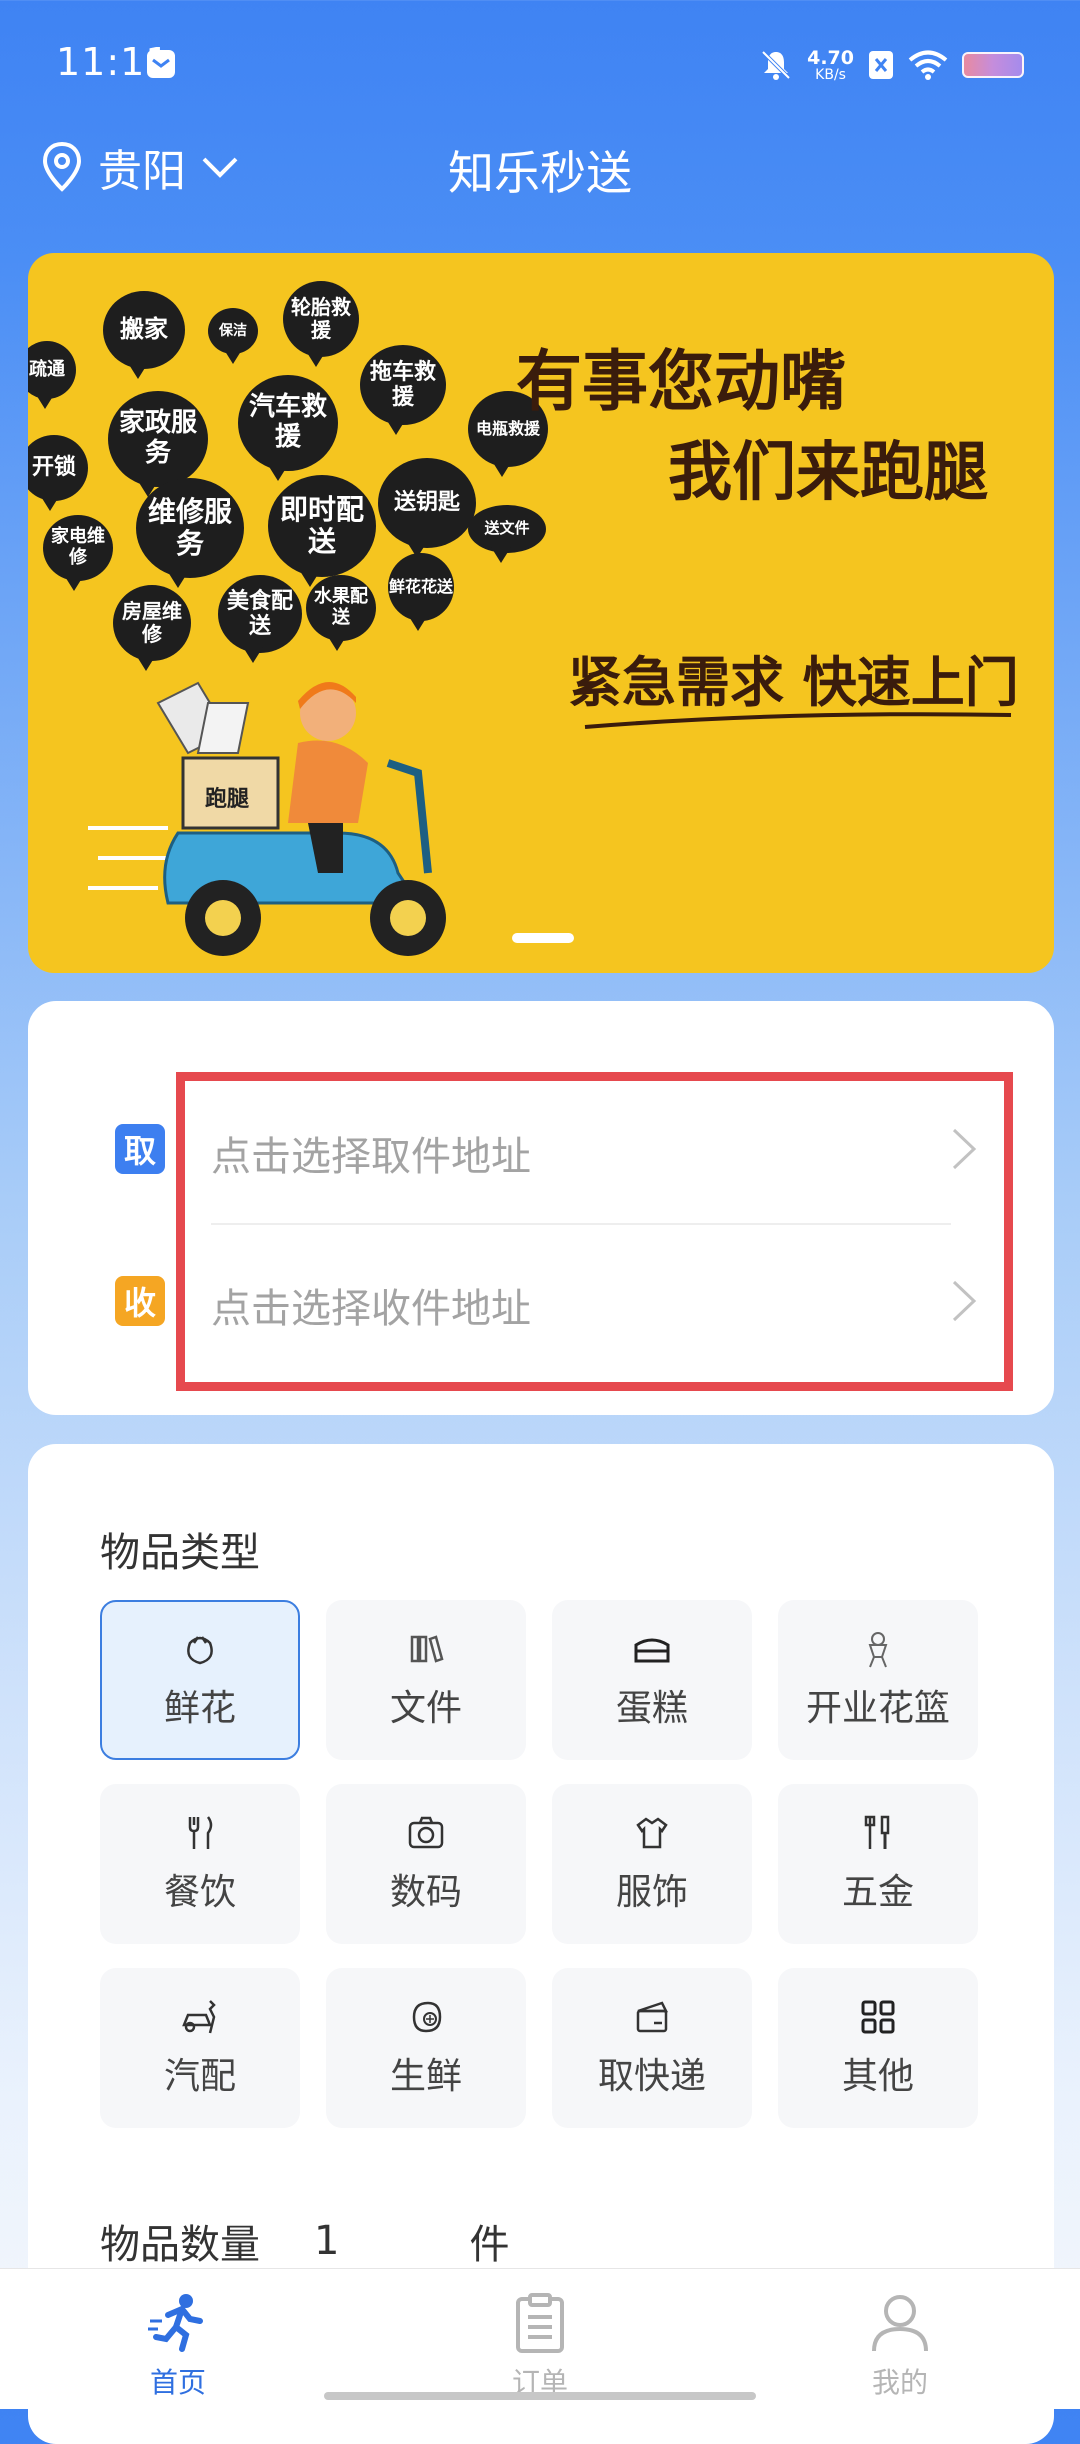  What do you see at coordinates (881, 65) in the screenshot?
I see `sim-x-icon` at bounding box center [881, 65].